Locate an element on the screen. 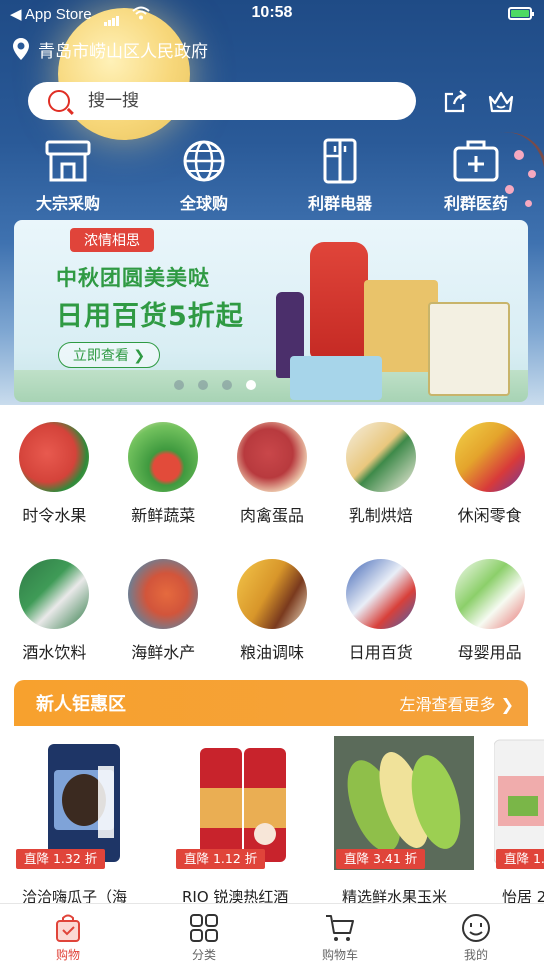 This screenshot has height=967, width=544. location-pin-icon is located at coordinates (21, 49).